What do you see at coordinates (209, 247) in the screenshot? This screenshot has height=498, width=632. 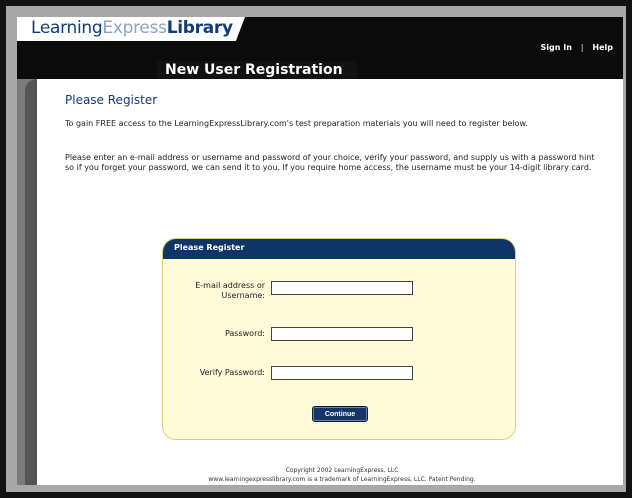 I see `registration-panel-title: Please Register` at bounding box center [209, 247].